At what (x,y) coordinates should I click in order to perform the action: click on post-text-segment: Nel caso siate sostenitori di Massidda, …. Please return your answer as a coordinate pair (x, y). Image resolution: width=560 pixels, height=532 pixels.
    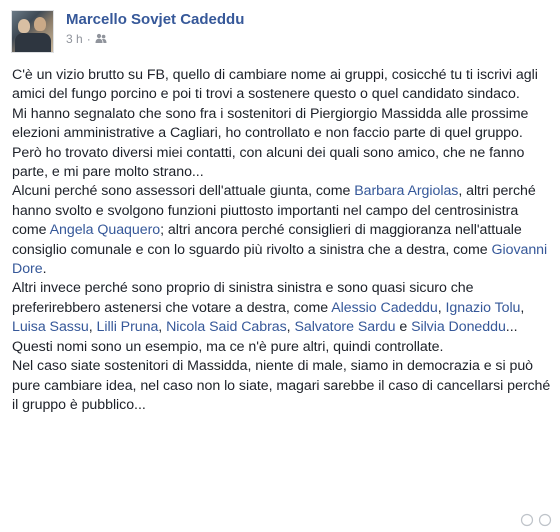
    Looking at the image, I should click on (281, 385).